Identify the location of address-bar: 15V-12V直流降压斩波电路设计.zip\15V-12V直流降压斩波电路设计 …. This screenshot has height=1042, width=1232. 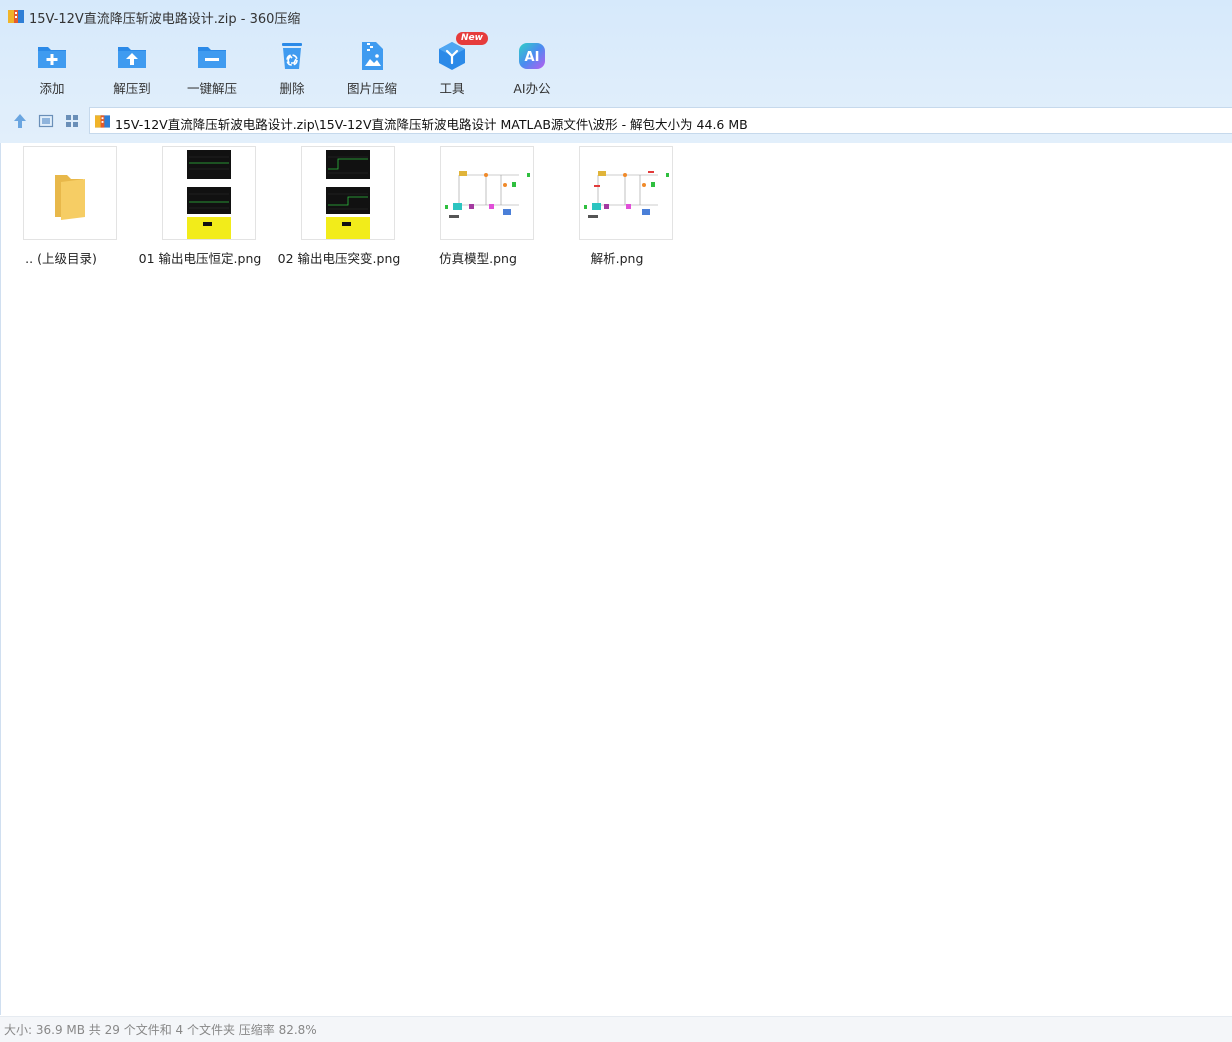
(660, 120).